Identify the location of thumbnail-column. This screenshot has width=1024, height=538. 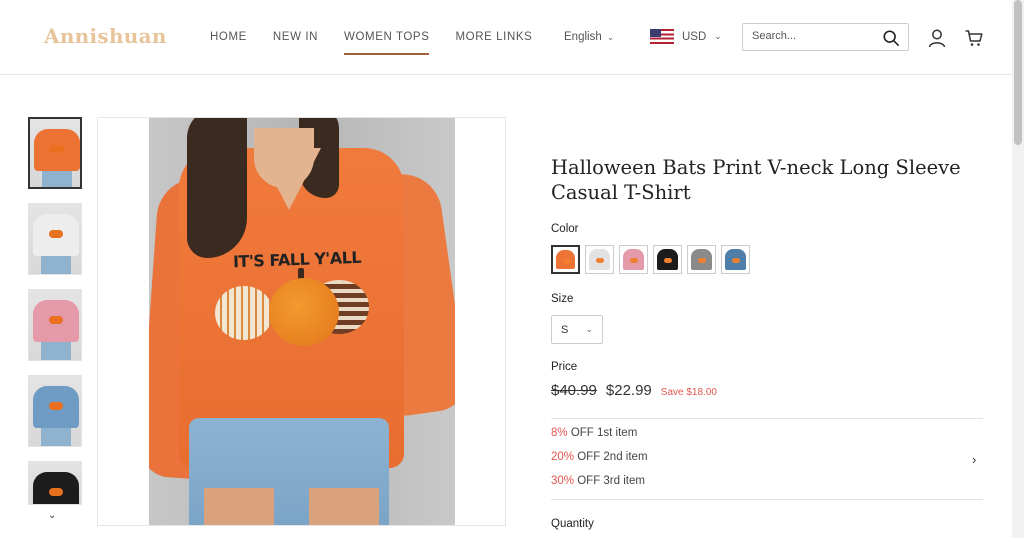
(56, 318).